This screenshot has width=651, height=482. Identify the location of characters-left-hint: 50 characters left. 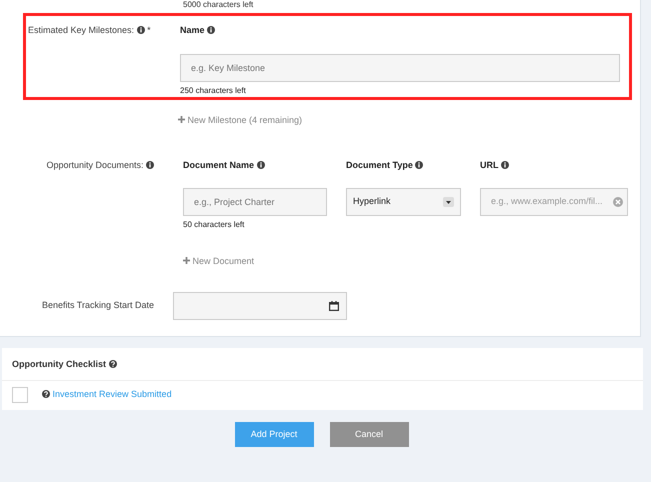
(214, 225).